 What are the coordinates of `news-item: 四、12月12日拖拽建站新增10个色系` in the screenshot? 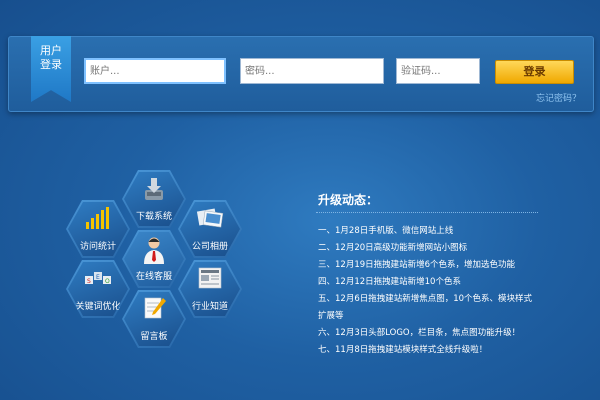 It's located at (433, 282).